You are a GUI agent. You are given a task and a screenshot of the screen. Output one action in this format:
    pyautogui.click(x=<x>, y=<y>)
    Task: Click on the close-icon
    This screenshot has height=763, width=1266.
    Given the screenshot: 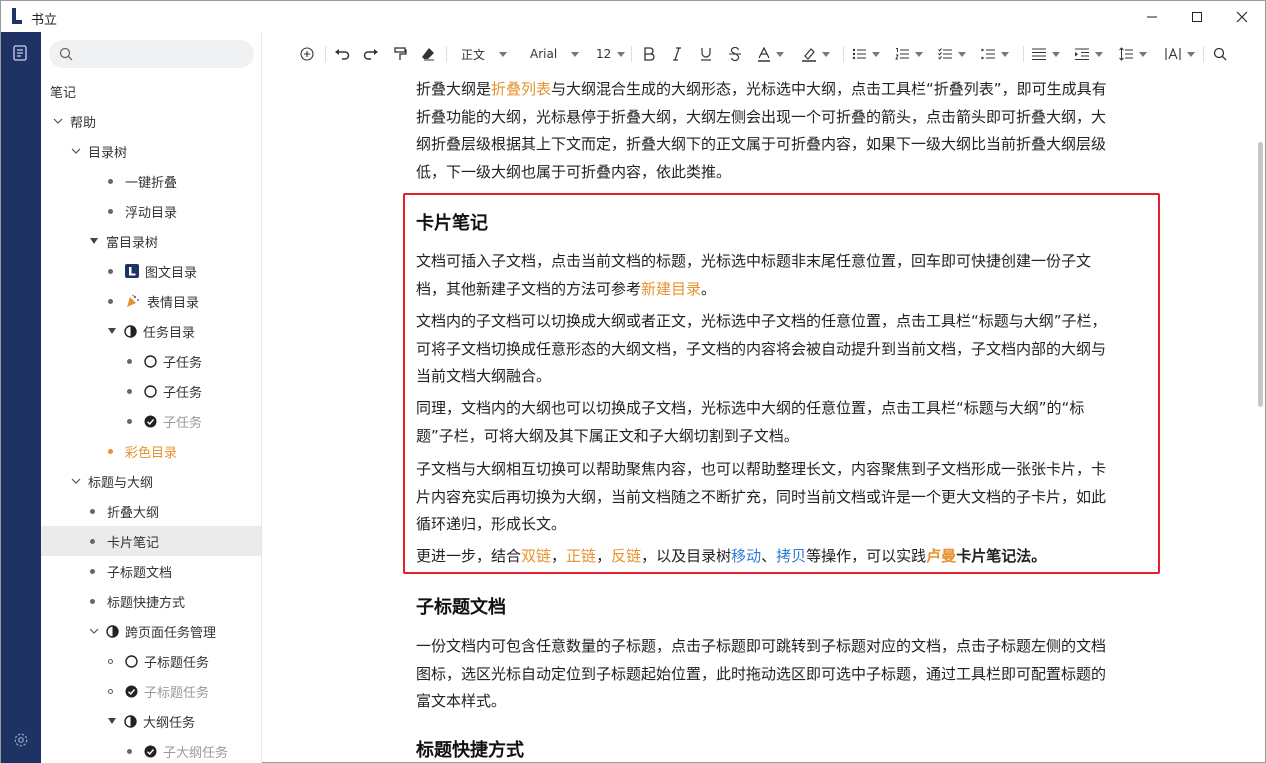 What is the action you would take?
    pyautogui.click(x=1242, y=16)
    